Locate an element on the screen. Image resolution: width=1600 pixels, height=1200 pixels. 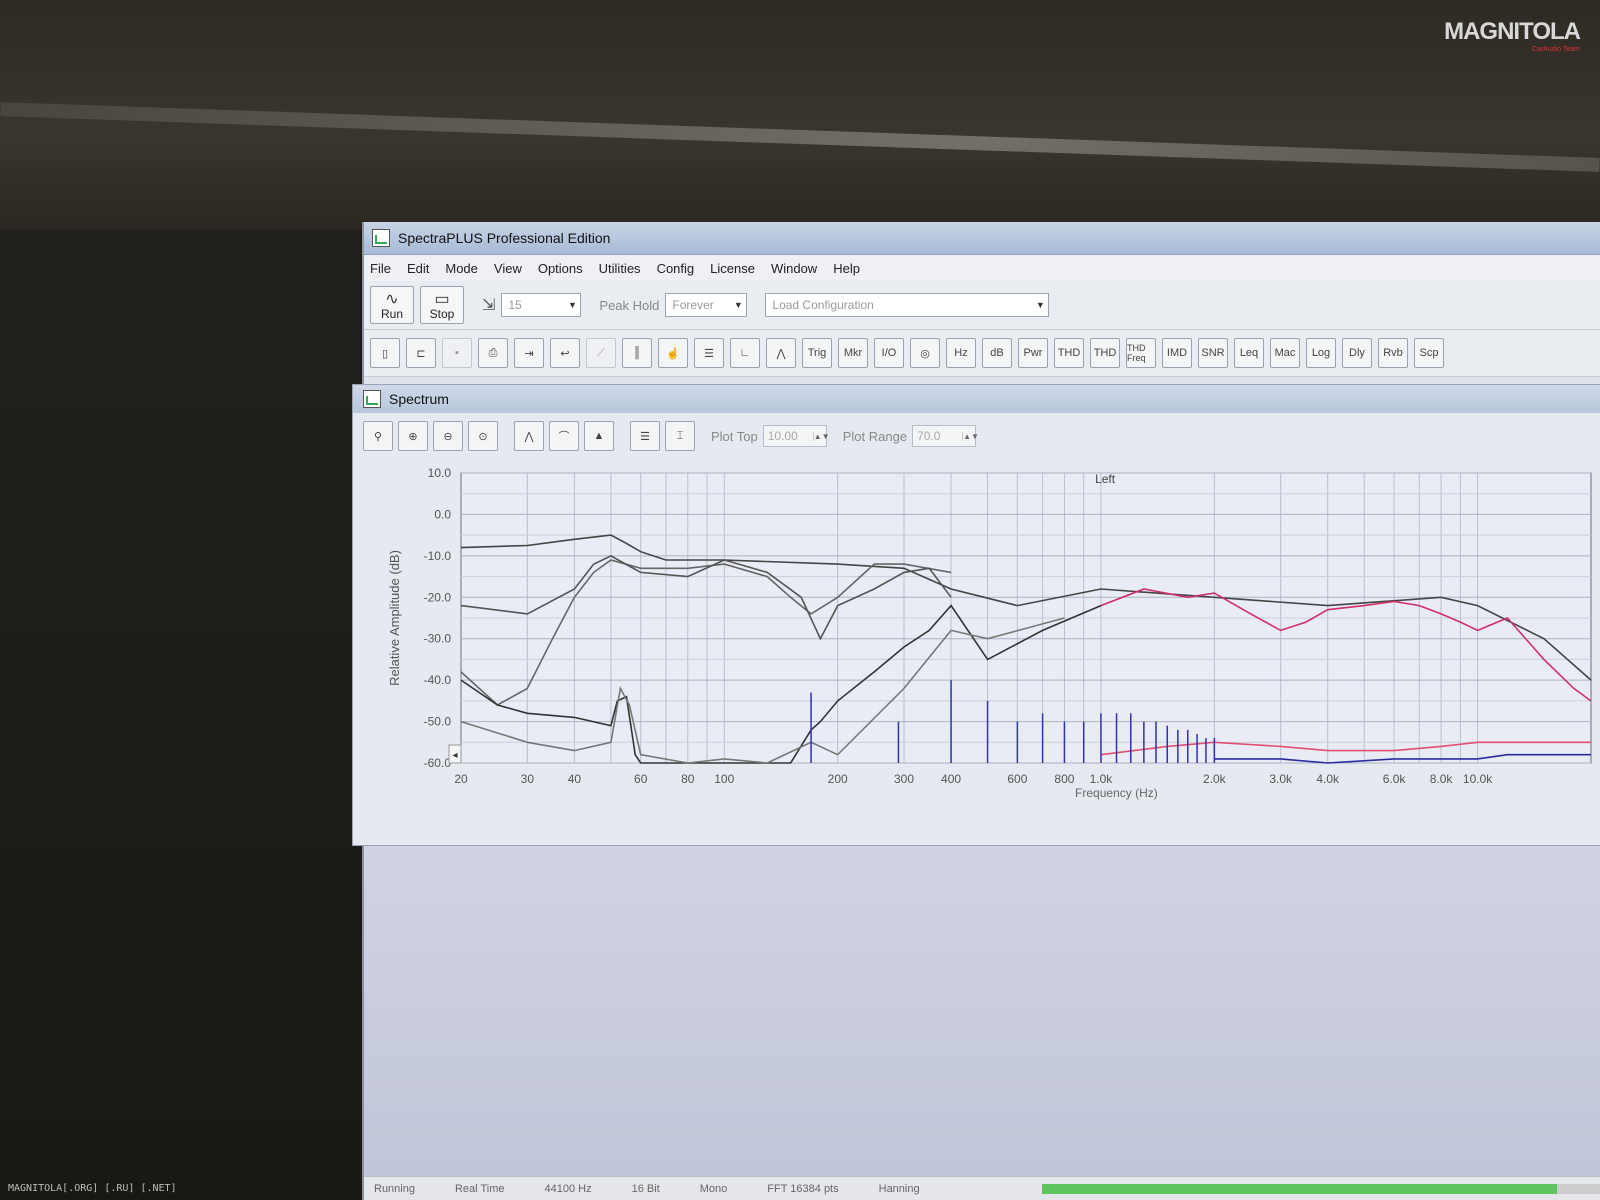
ramp-button: ⟋ is located at coordinates (601, 353).